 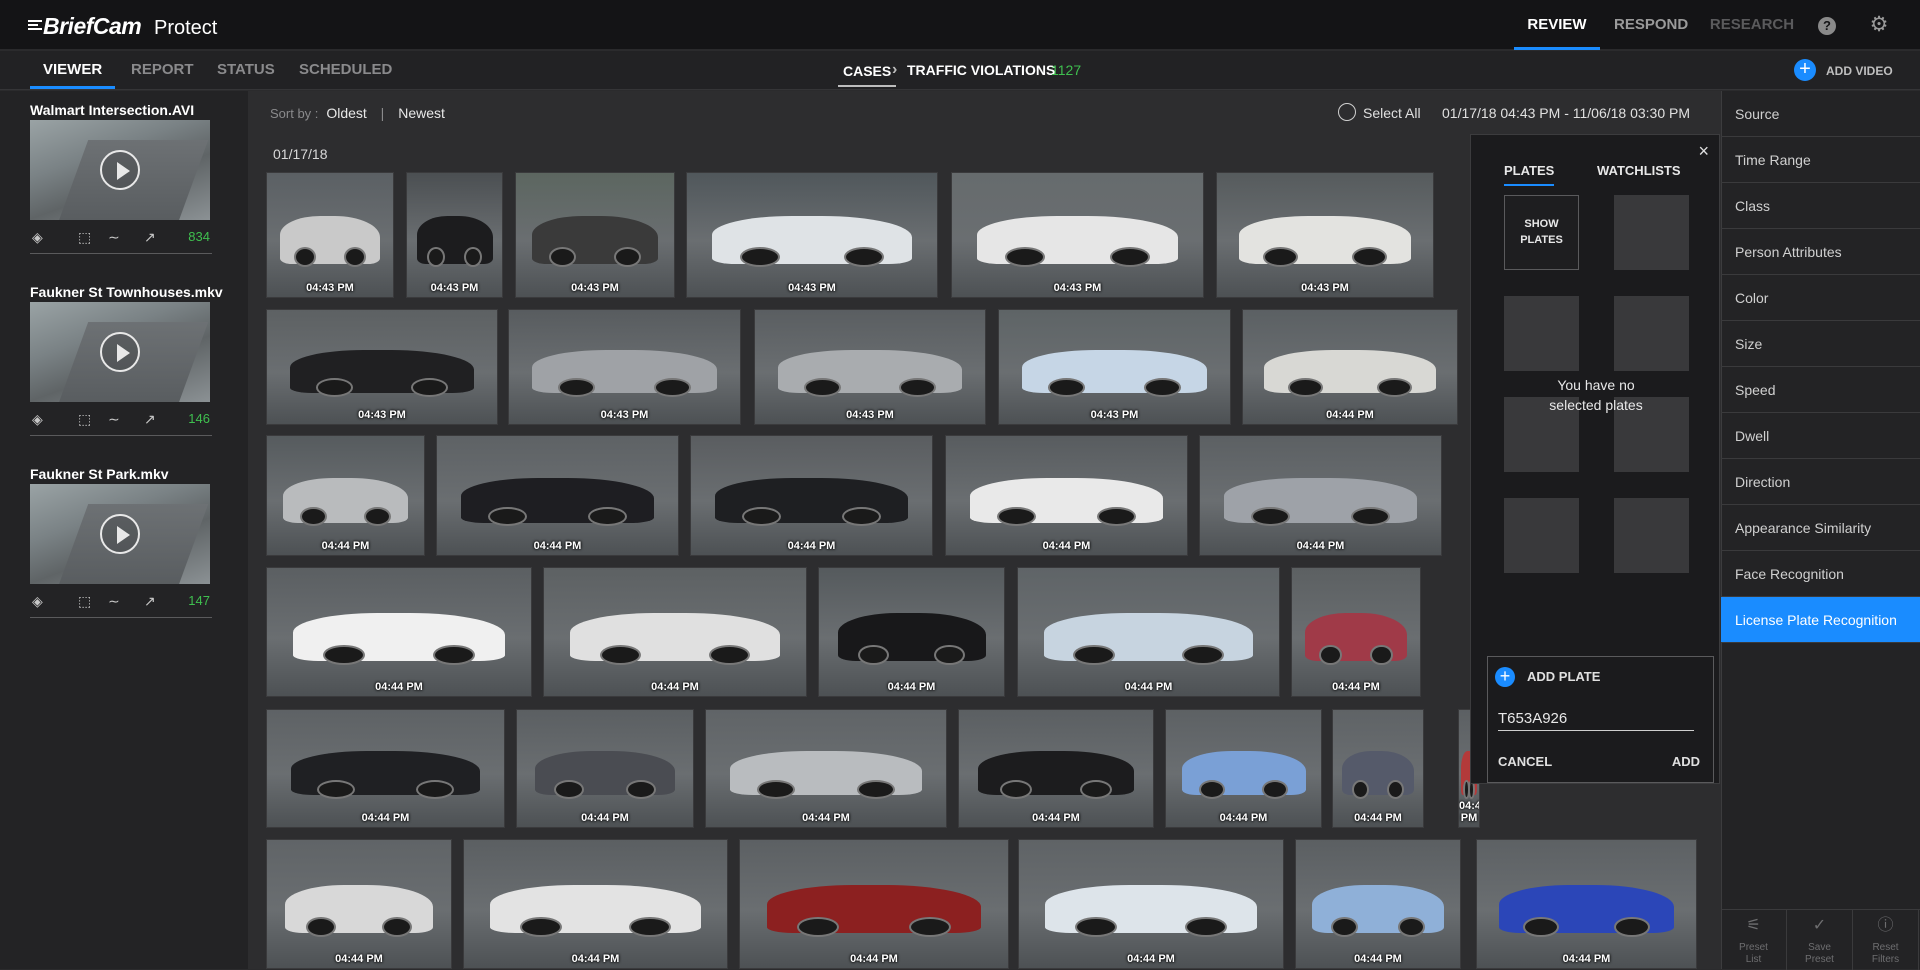 What do you see at coordinates (1820, 574) in the screenshot?
I see `filter-face-recognition: Face Recognition` at bounding box center [1820, 574].